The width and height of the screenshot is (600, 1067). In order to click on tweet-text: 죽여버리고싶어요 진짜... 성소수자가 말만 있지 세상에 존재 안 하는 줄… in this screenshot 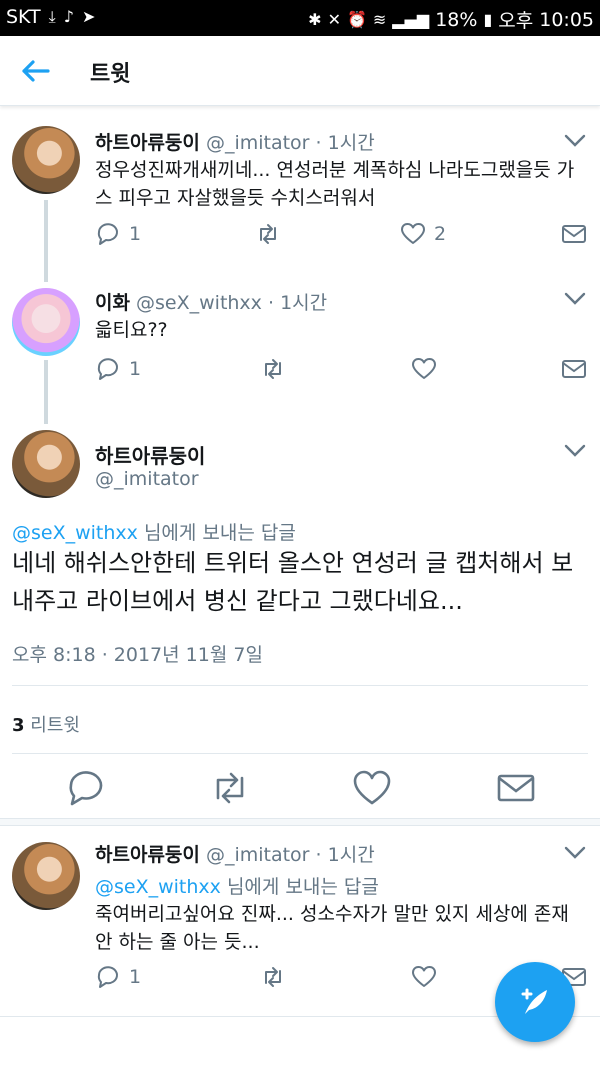, I will do `click(332, 928)`.